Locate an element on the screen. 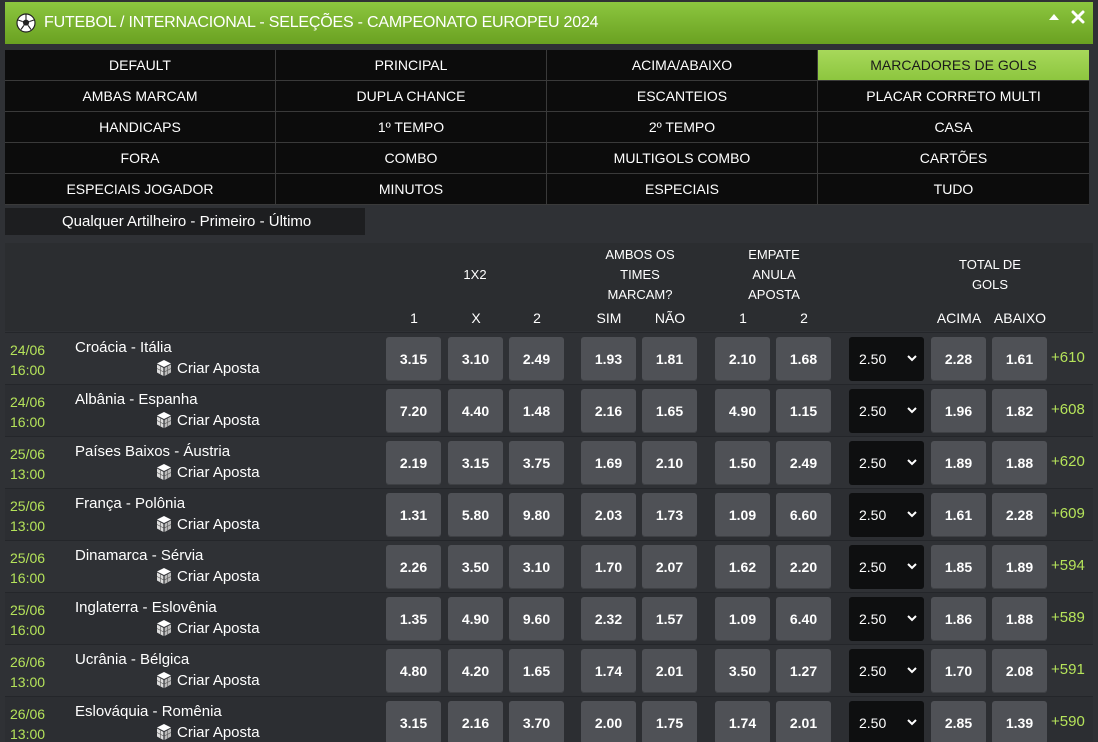  odd-away: 3.75 is located at coordinates (536, 463).